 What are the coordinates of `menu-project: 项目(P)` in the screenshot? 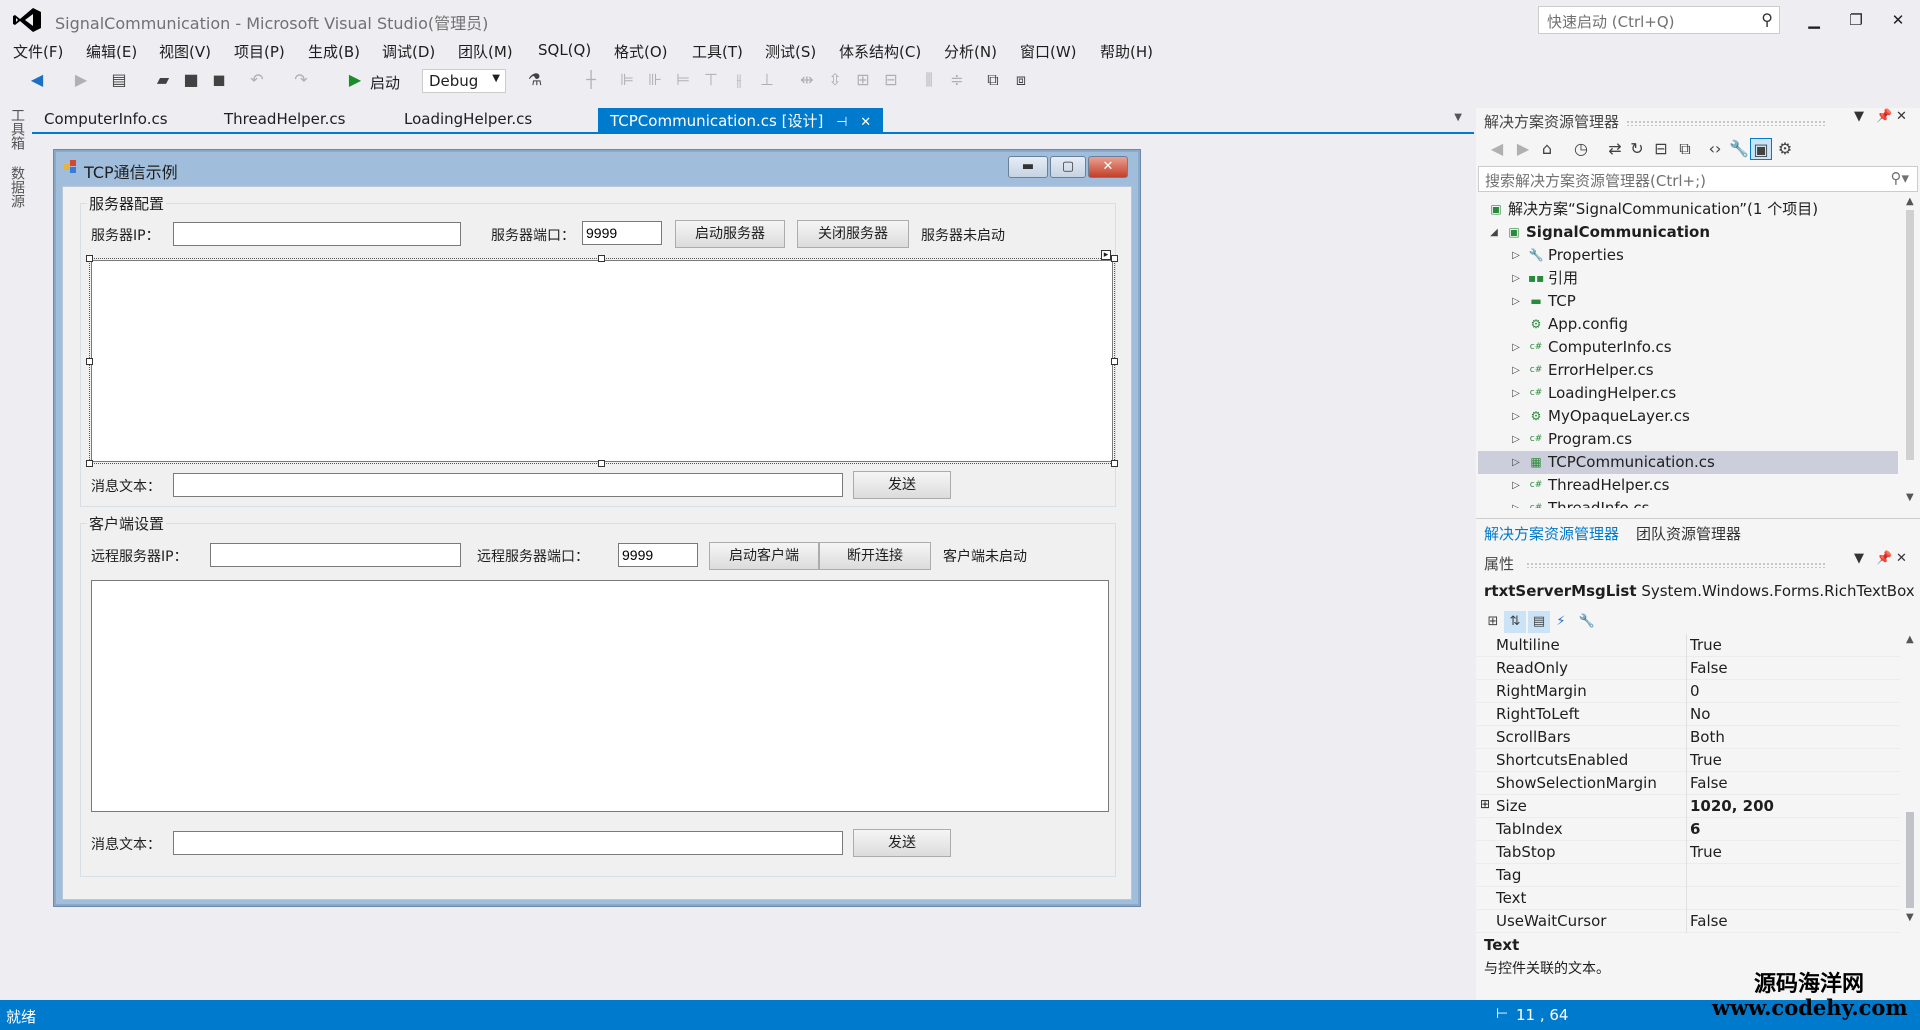 It's located at (259, 51).